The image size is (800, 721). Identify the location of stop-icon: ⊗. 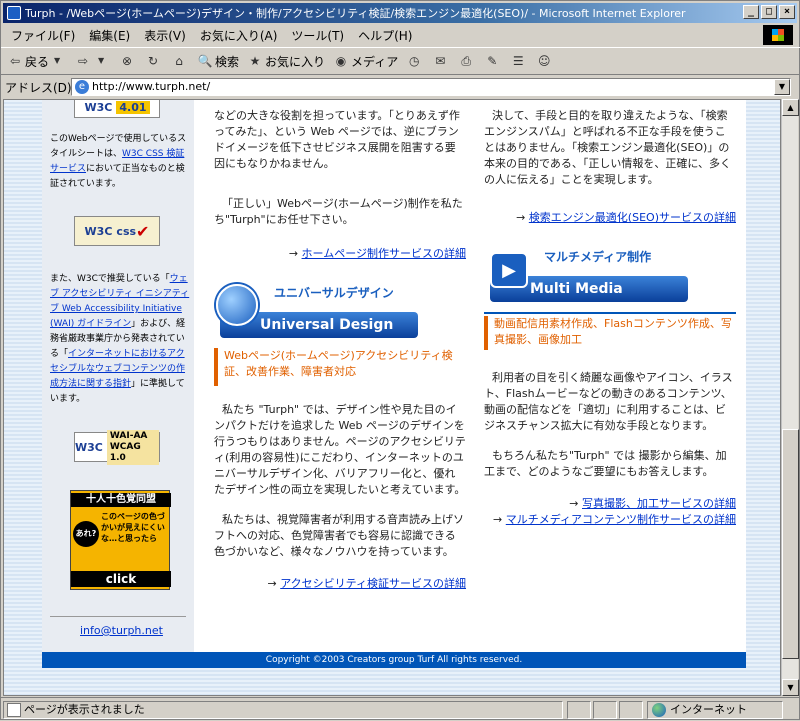
(127, 61).